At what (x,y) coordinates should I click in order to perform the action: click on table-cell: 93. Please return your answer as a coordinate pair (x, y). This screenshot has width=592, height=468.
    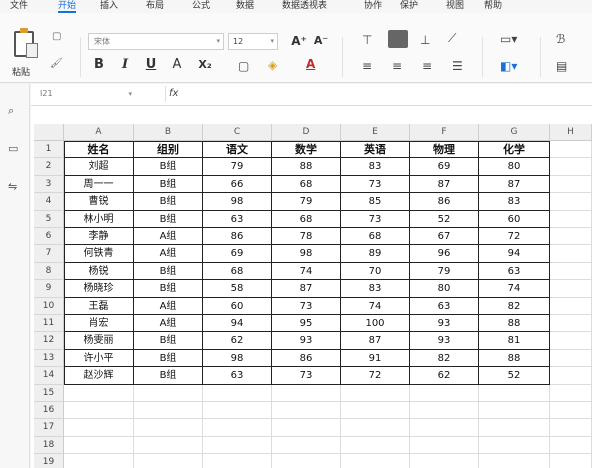
    Looking at the image, I should click on (306, 341).